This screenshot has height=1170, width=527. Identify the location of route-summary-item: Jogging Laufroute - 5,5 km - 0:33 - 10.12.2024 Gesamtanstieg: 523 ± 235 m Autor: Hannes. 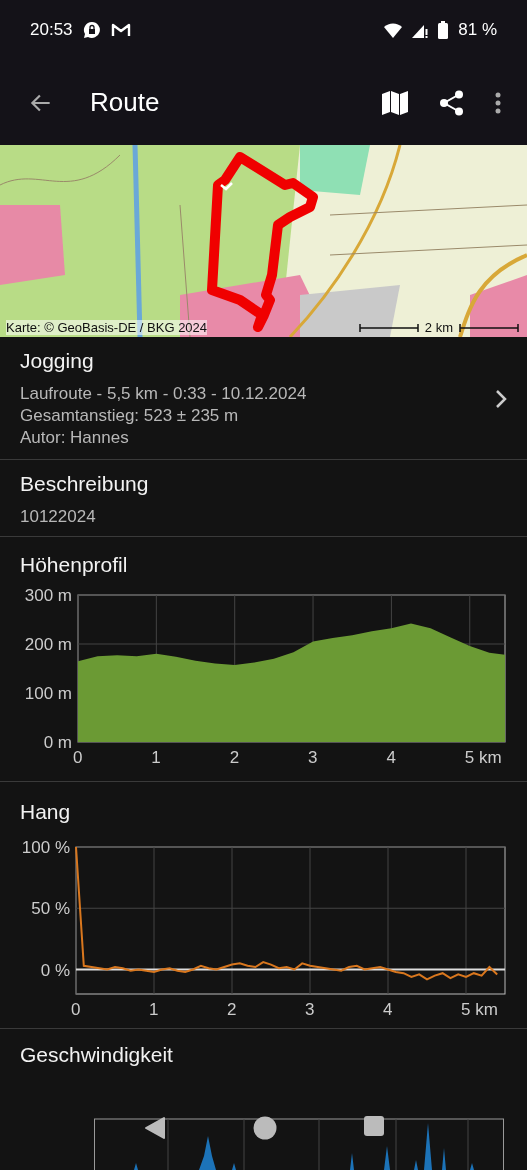
(263, 398).